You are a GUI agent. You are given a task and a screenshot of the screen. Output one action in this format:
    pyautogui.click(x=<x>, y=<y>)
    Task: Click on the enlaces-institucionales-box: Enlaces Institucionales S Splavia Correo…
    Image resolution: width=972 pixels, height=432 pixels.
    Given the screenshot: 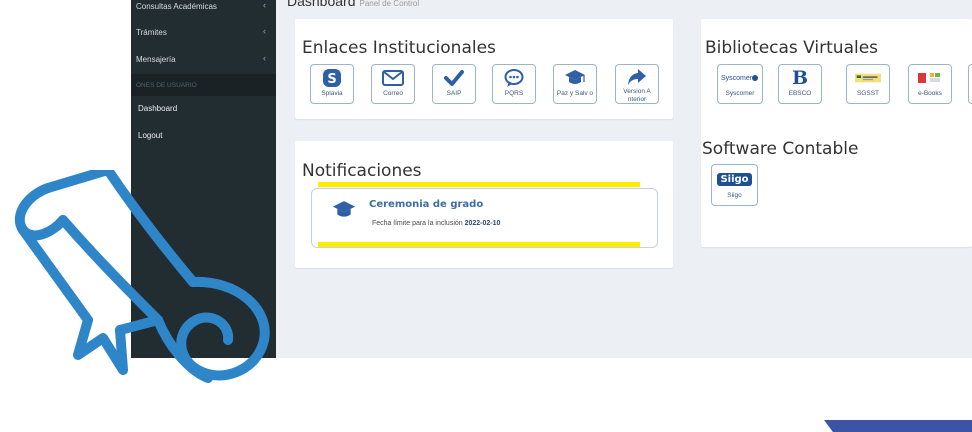 What is the action you would take?
    pyautogui.click(x=484, y=69)
    